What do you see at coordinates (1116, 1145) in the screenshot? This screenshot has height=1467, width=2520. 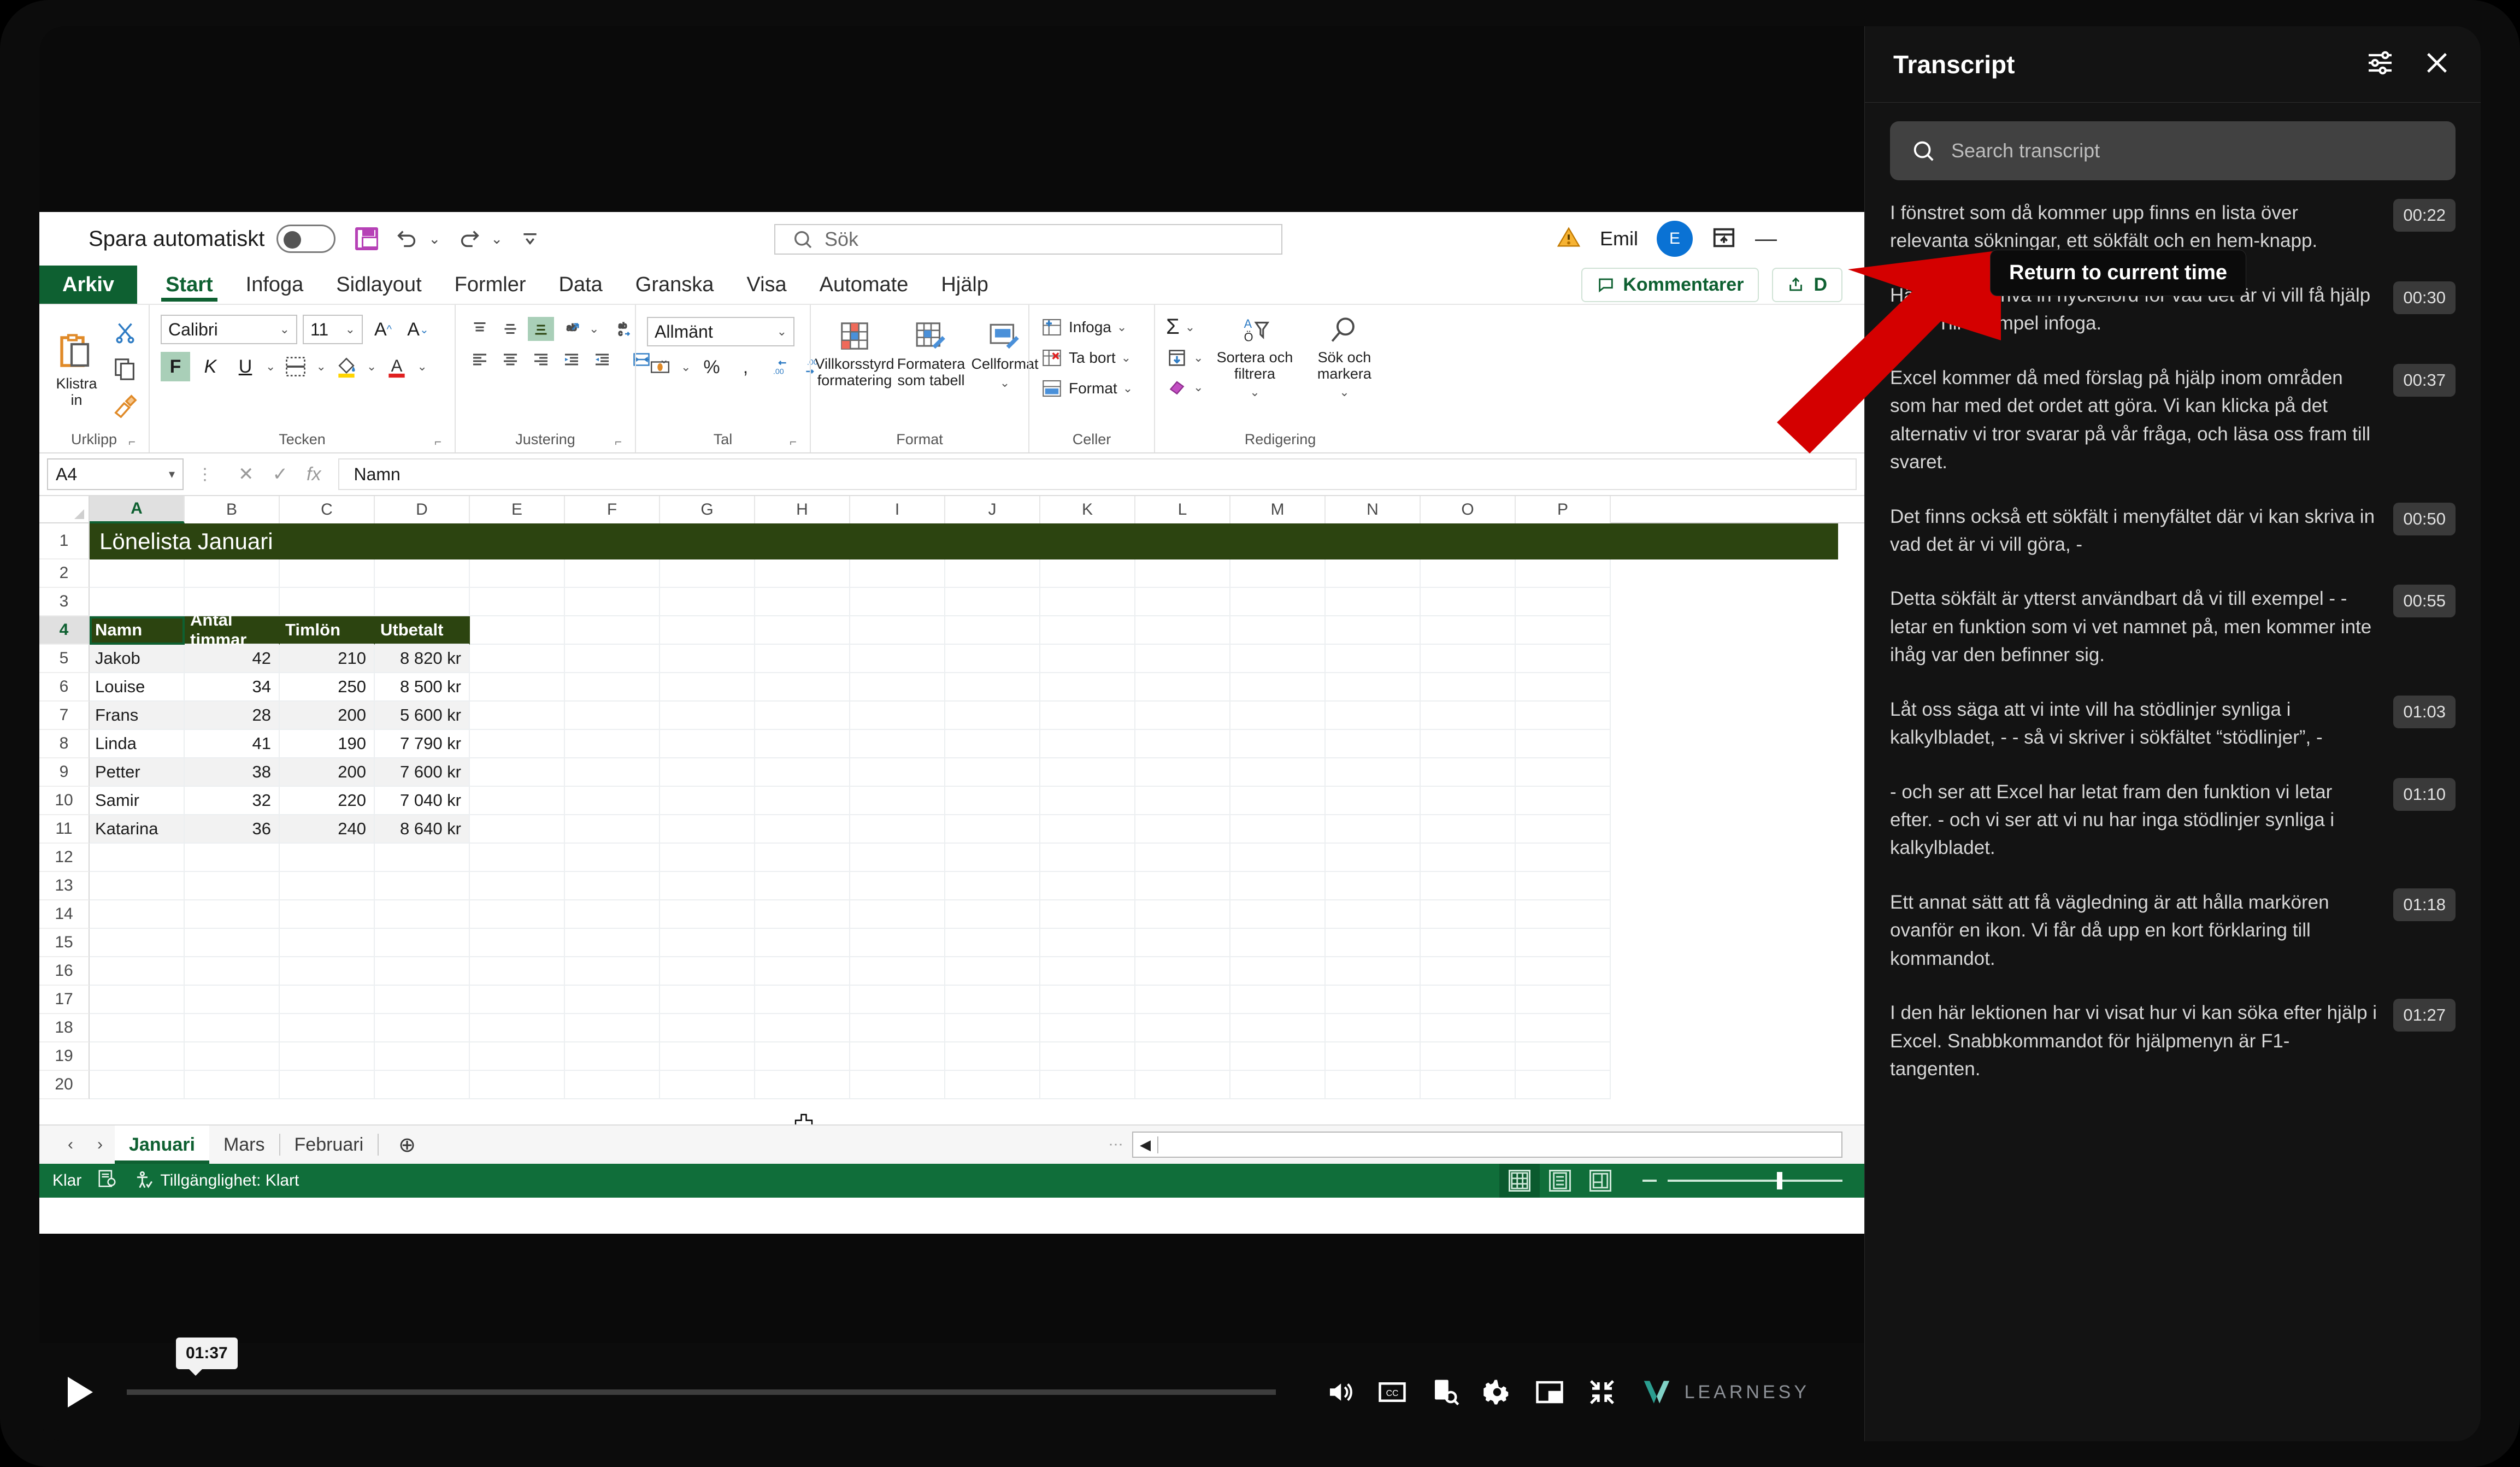 I see `split-handle: ⋮` at bounding box center [1116, 1145].